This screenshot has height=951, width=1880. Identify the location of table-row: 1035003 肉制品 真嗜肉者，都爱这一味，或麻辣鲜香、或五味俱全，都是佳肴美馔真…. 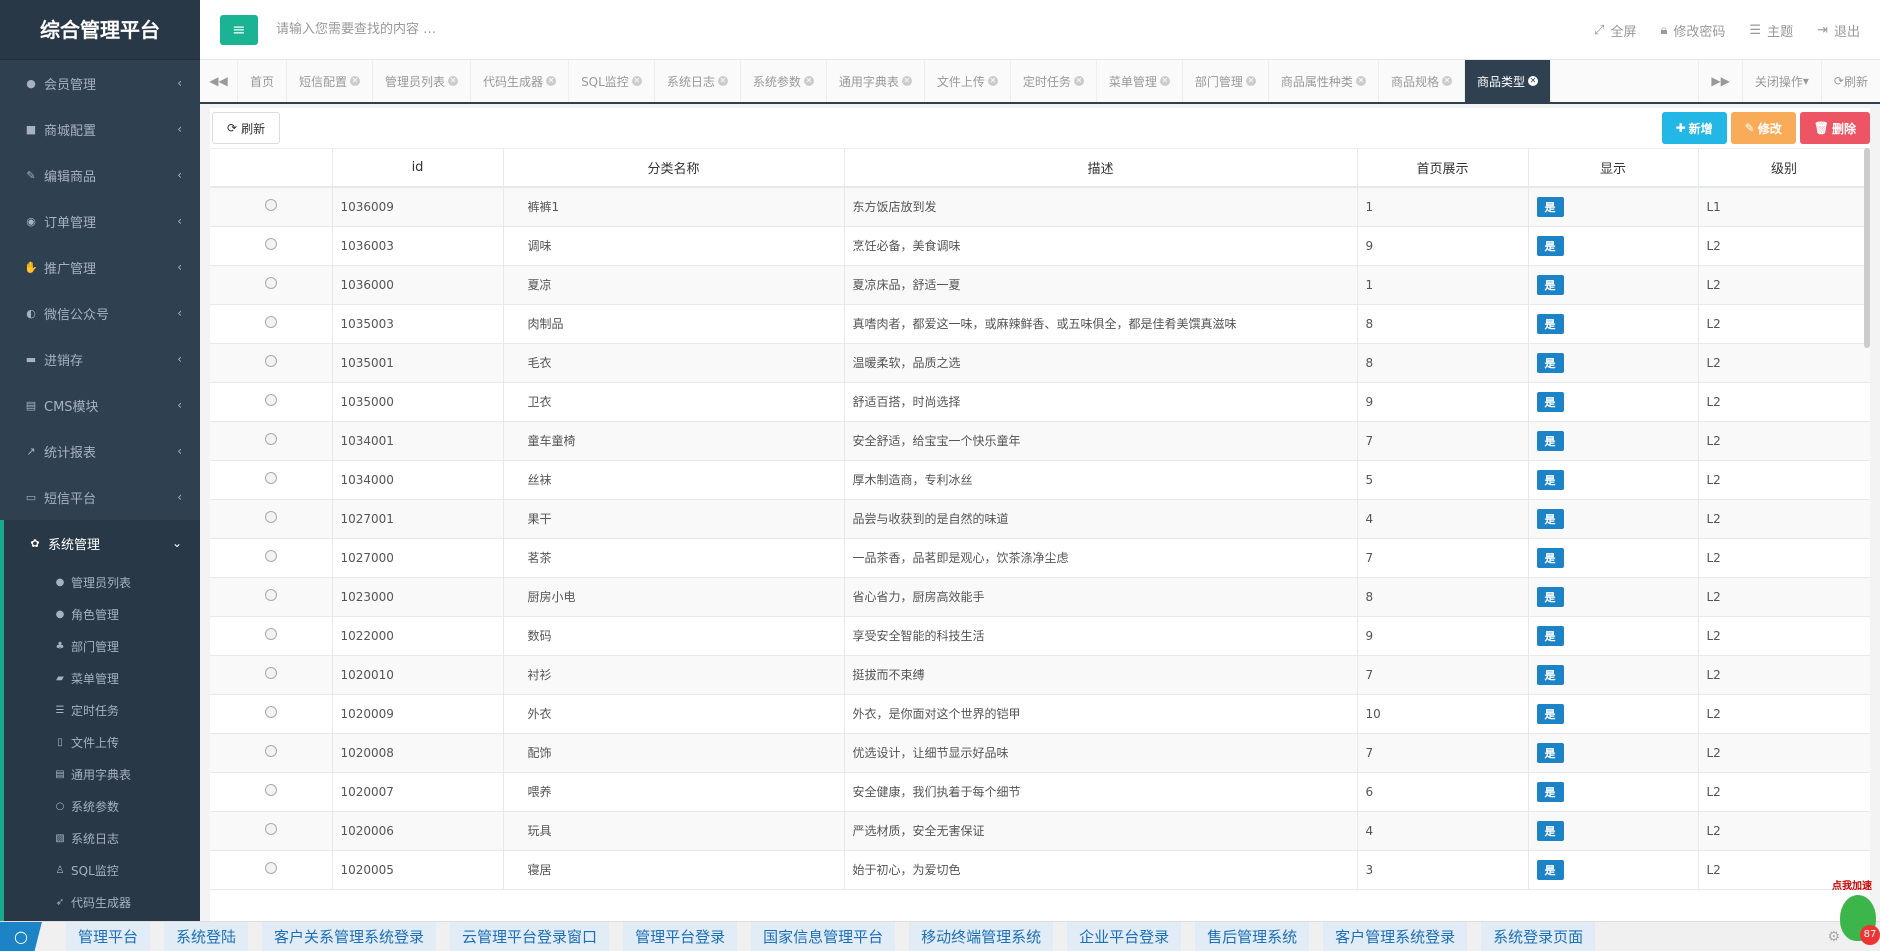
(1040, 324).